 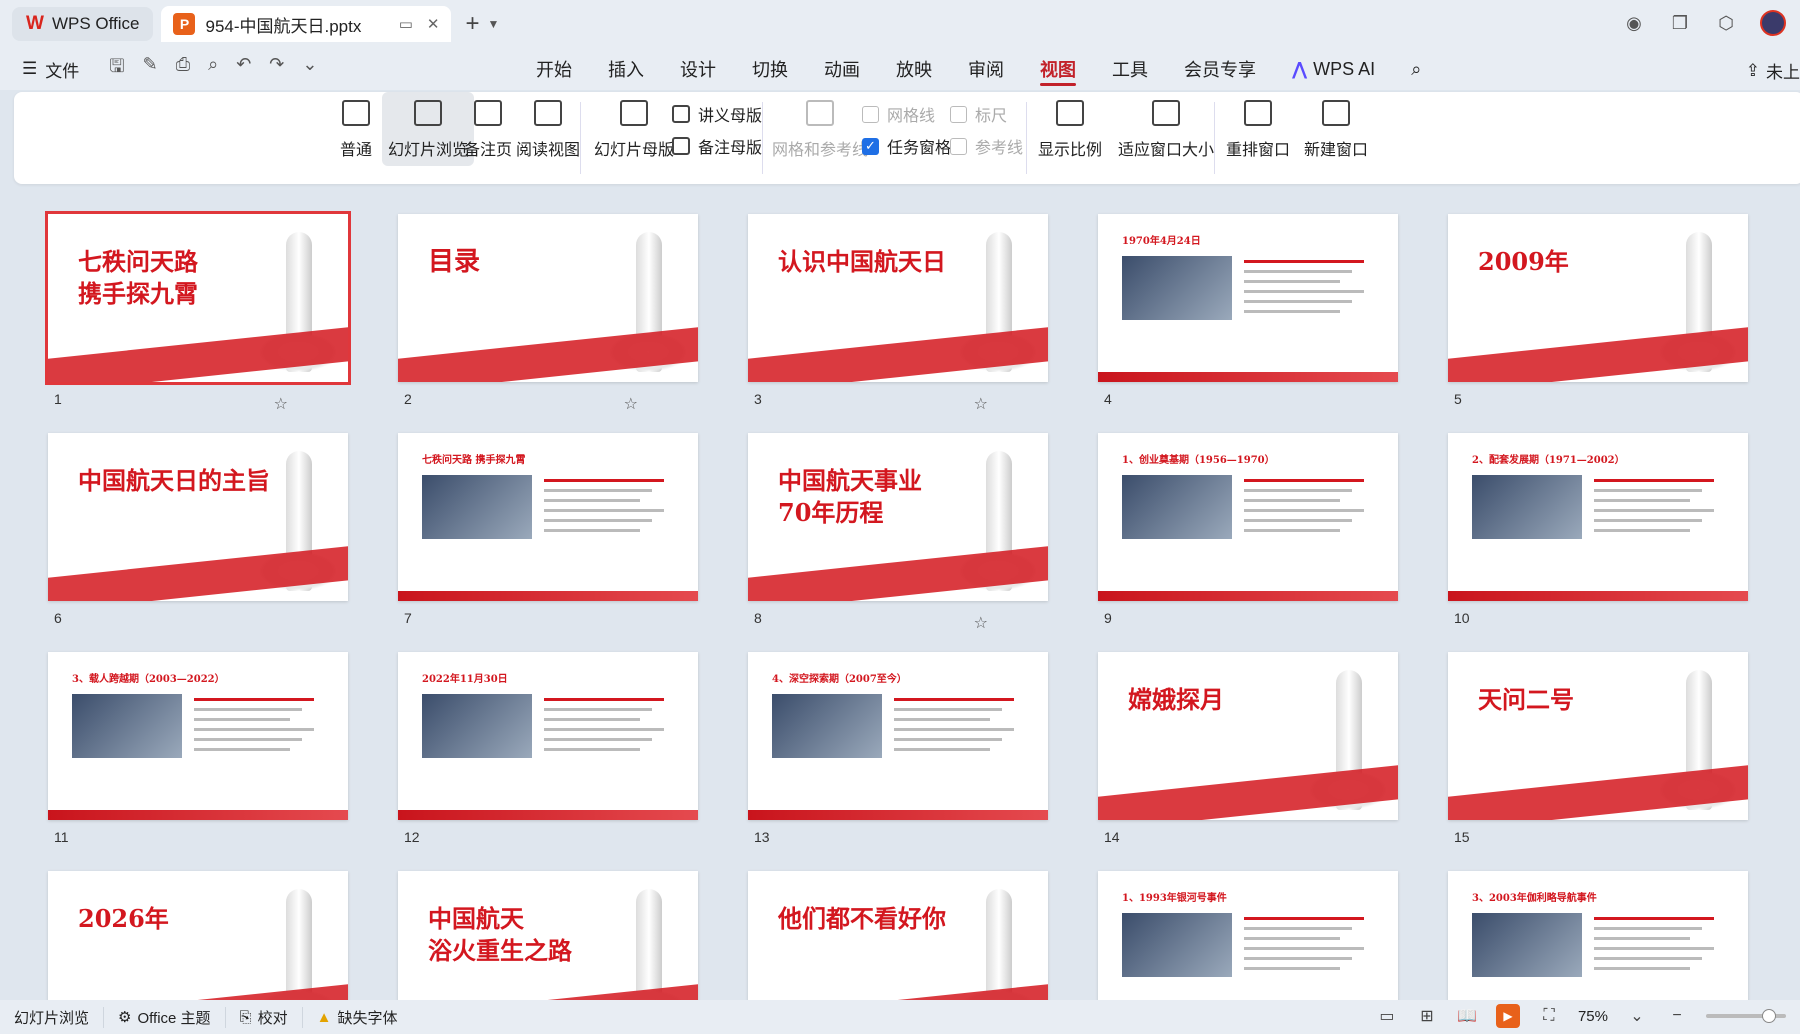 I want to click on slide-thumbnail: 中国航天 浴火重生之路, so click(x=548, y=935).